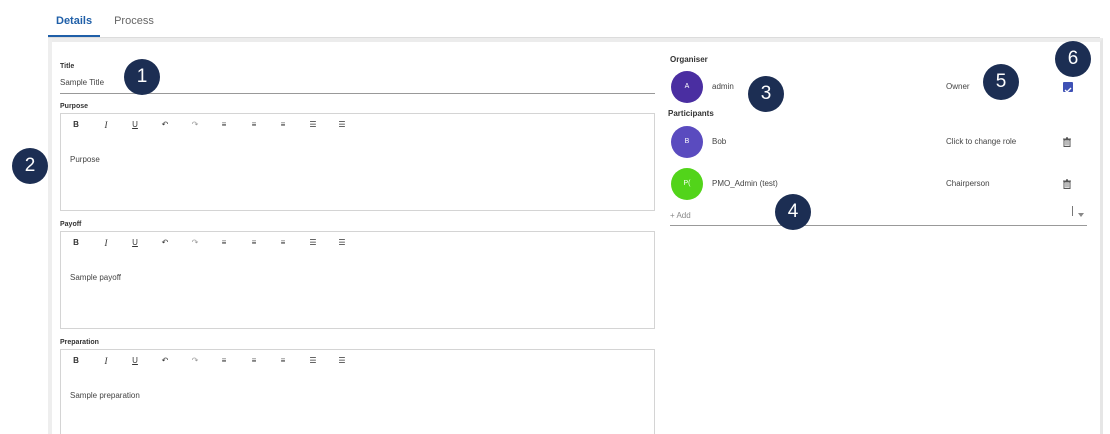  What do you see at coordinates (74, 18) in the screenshot?
I see `tab-details: Details` at bounding box center [74, 18].